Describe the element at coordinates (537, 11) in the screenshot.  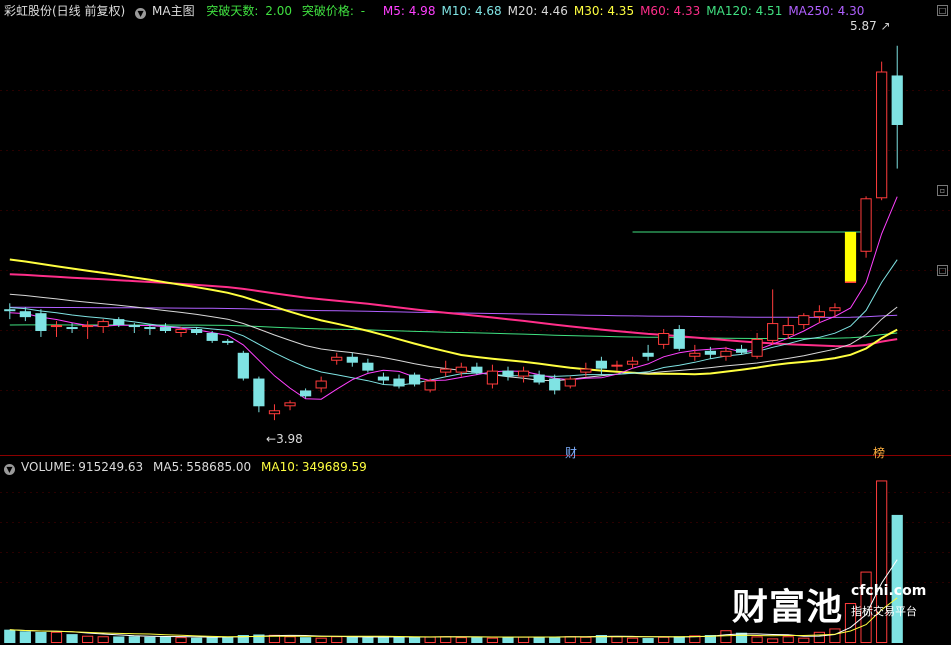
I see `ma-legend-item: M20: 4.46` at that location.